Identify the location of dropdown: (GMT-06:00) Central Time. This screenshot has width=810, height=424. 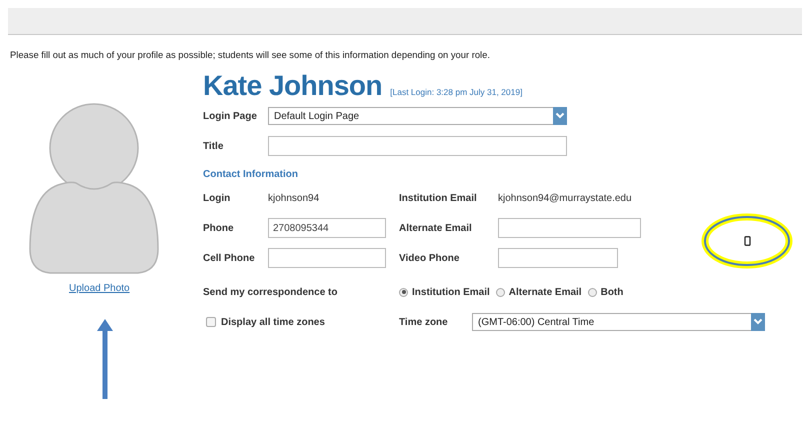
(618, 322).